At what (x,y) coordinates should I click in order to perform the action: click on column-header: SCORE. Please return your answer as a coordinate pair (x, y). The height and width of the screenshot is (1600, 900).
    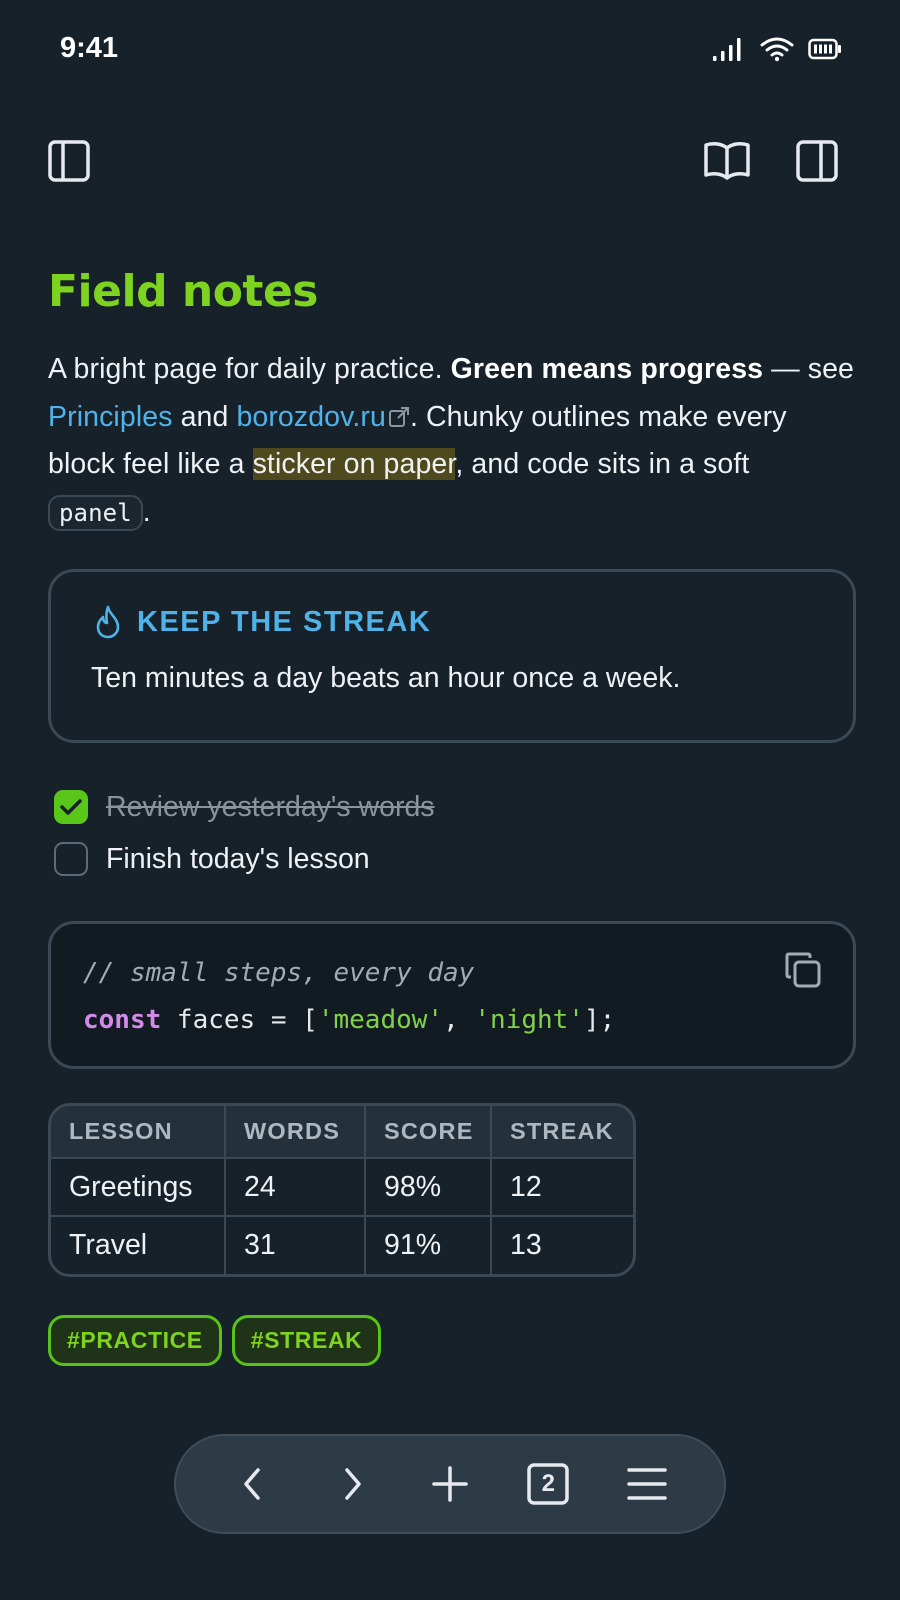
    Looking at the image, I should click on (428, 1132).